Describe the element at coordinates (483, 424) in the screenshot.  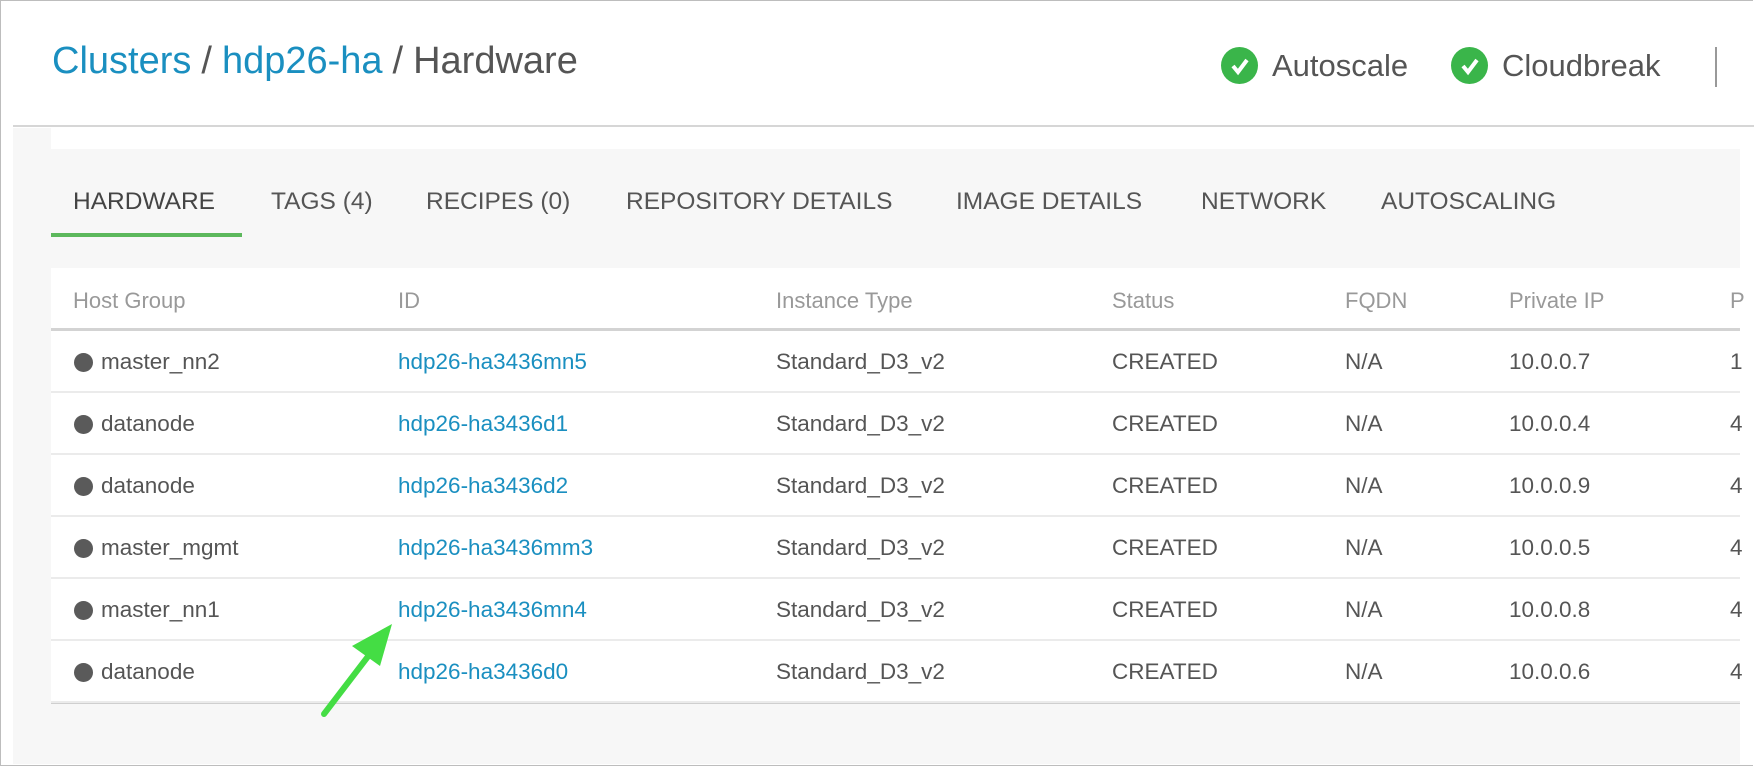
I see `cell-id: hdp26-ha3436d1` at that location.